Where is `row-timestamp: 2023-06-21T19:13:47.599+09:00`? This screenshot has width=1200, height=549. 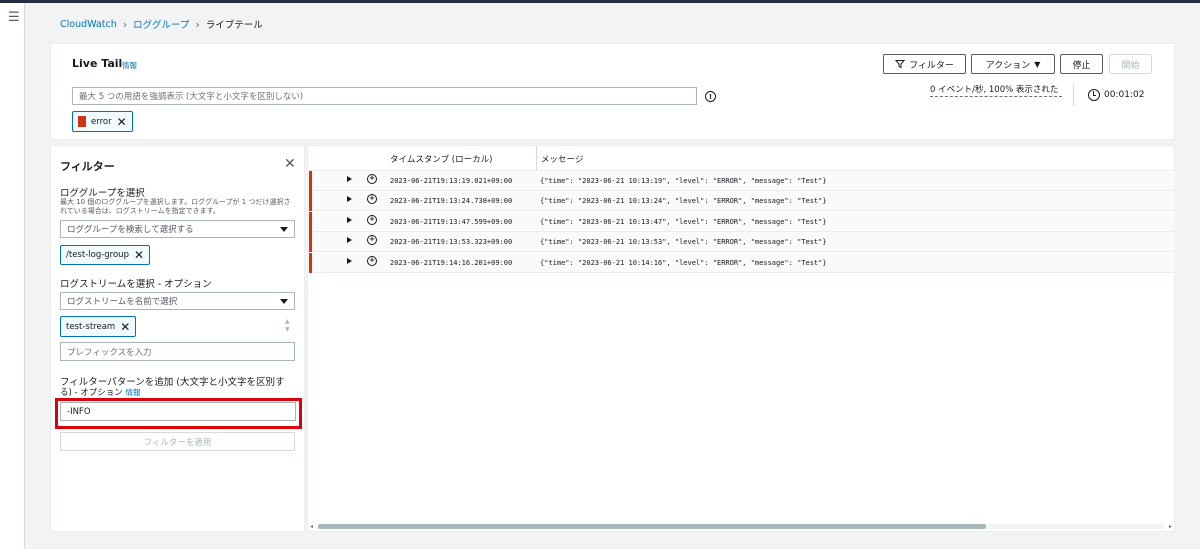
row-timestamp: 2023-06-21T19:13:47.599+09:00 is located at coordinates (451, 222).